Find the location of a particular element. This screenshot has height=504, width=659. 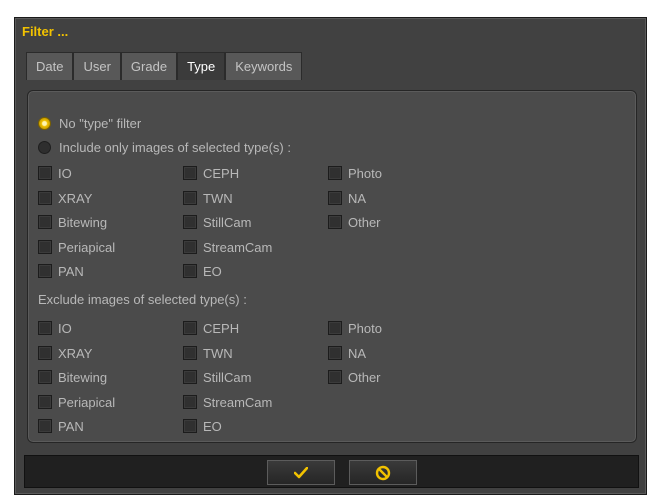

include-checkbox-periapical: Periapical is located at coordinates (76, 247).